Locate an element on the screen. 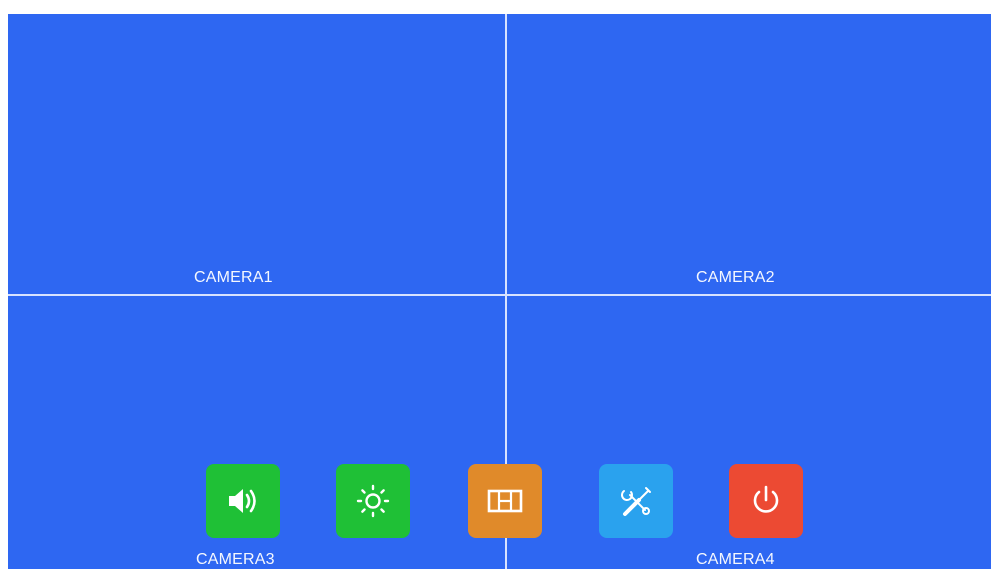 The height and width of the screenshot is (569, 991). horizontal-divider is located at coordinates (499, 295).